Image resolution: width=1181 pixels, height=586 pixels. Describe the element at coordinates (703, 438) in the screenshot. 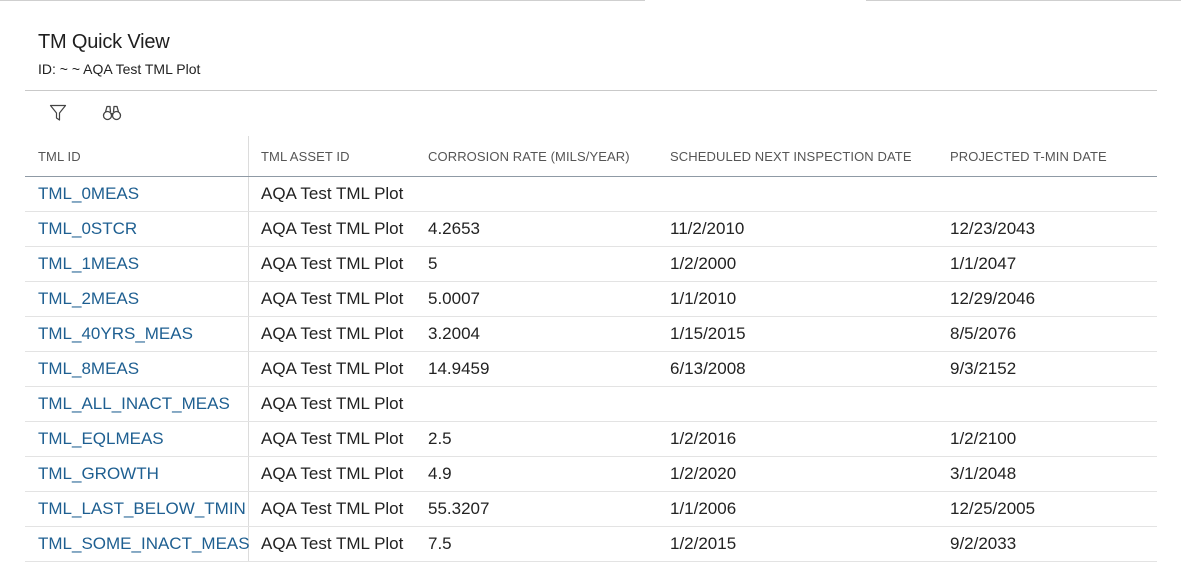

I see `next-inspection-date-cell: 1/2/2016` at that location.